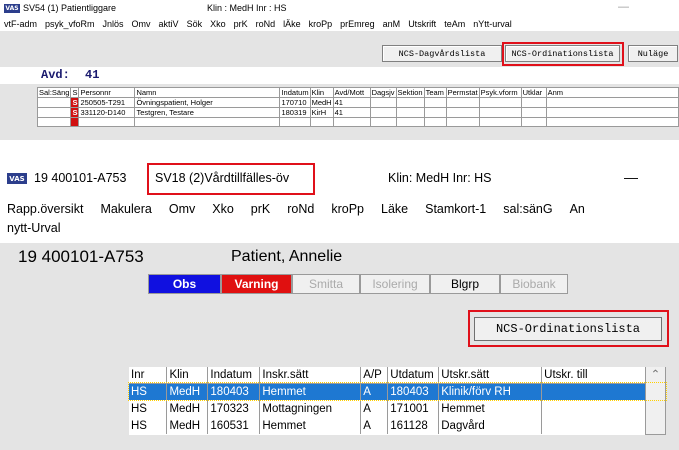 The image size is (679, 450). Describe the element at coordinates (383, 92) in the screenshot. I see `col-header: Dagsjv` at that location.